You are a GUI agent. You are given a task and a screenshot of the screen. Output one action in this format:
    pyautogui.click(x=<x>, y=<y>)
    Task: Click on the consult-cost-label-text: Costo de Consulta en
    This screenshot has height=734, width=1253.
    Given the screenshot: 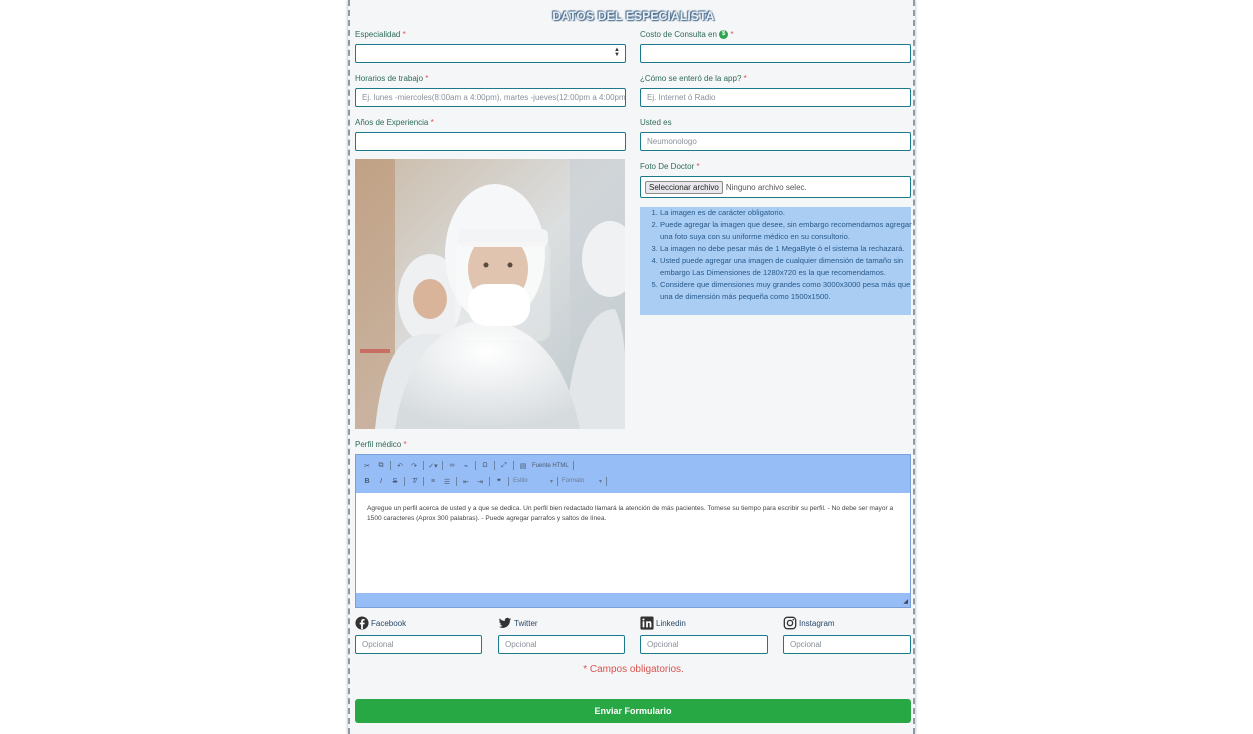 What is the action you would take?
    pyautogui.click(x=678, y=34)
    